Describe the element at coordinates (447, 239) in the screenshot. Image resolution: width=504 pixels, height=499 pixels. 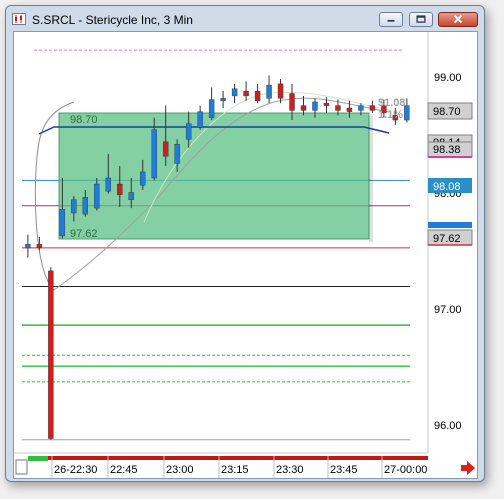
I see `price-marker-label: 97.62` at that location.